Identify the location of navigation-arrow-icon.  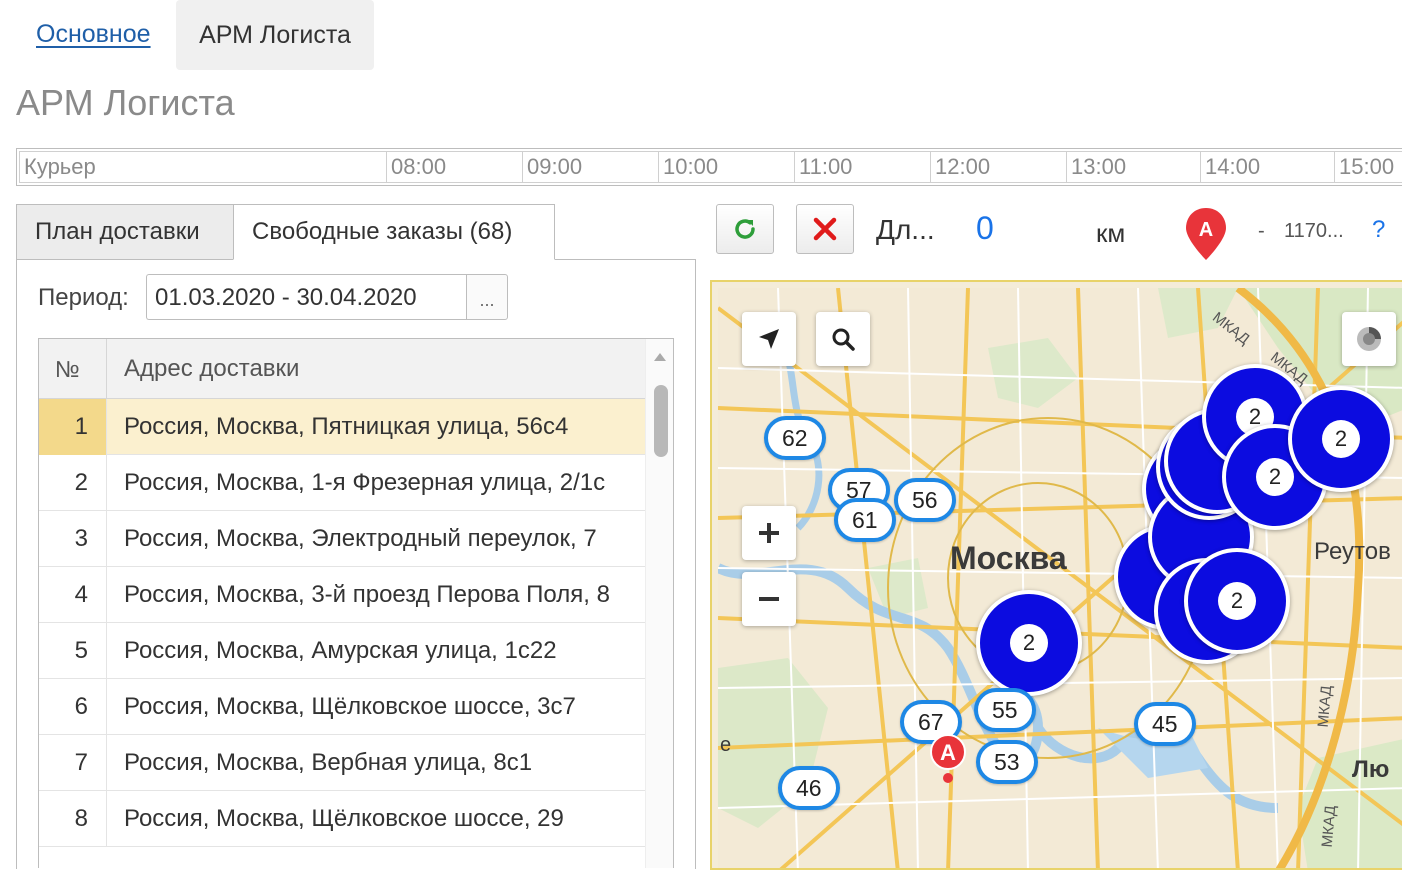
(769, 339).